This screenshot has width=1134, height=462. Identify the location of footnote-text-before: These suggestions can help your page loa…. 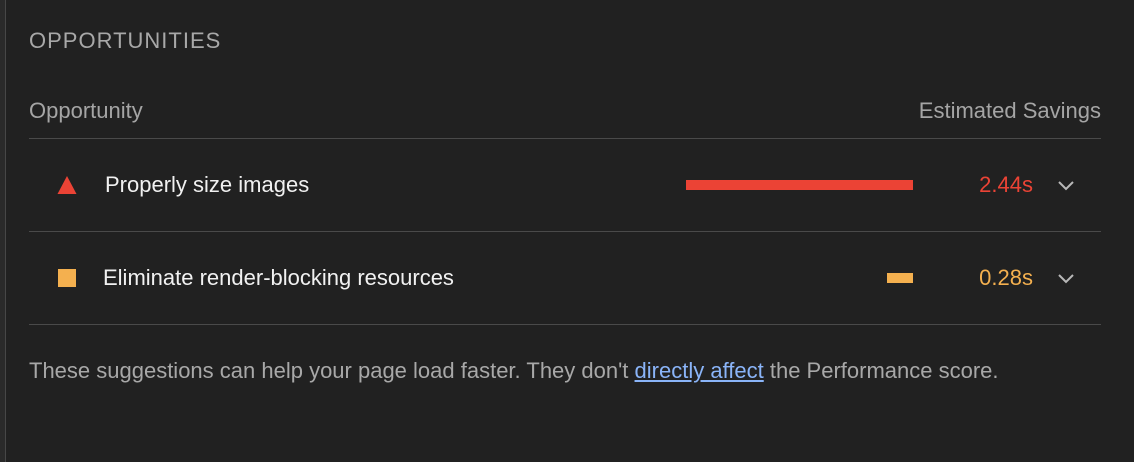
(332, 370).